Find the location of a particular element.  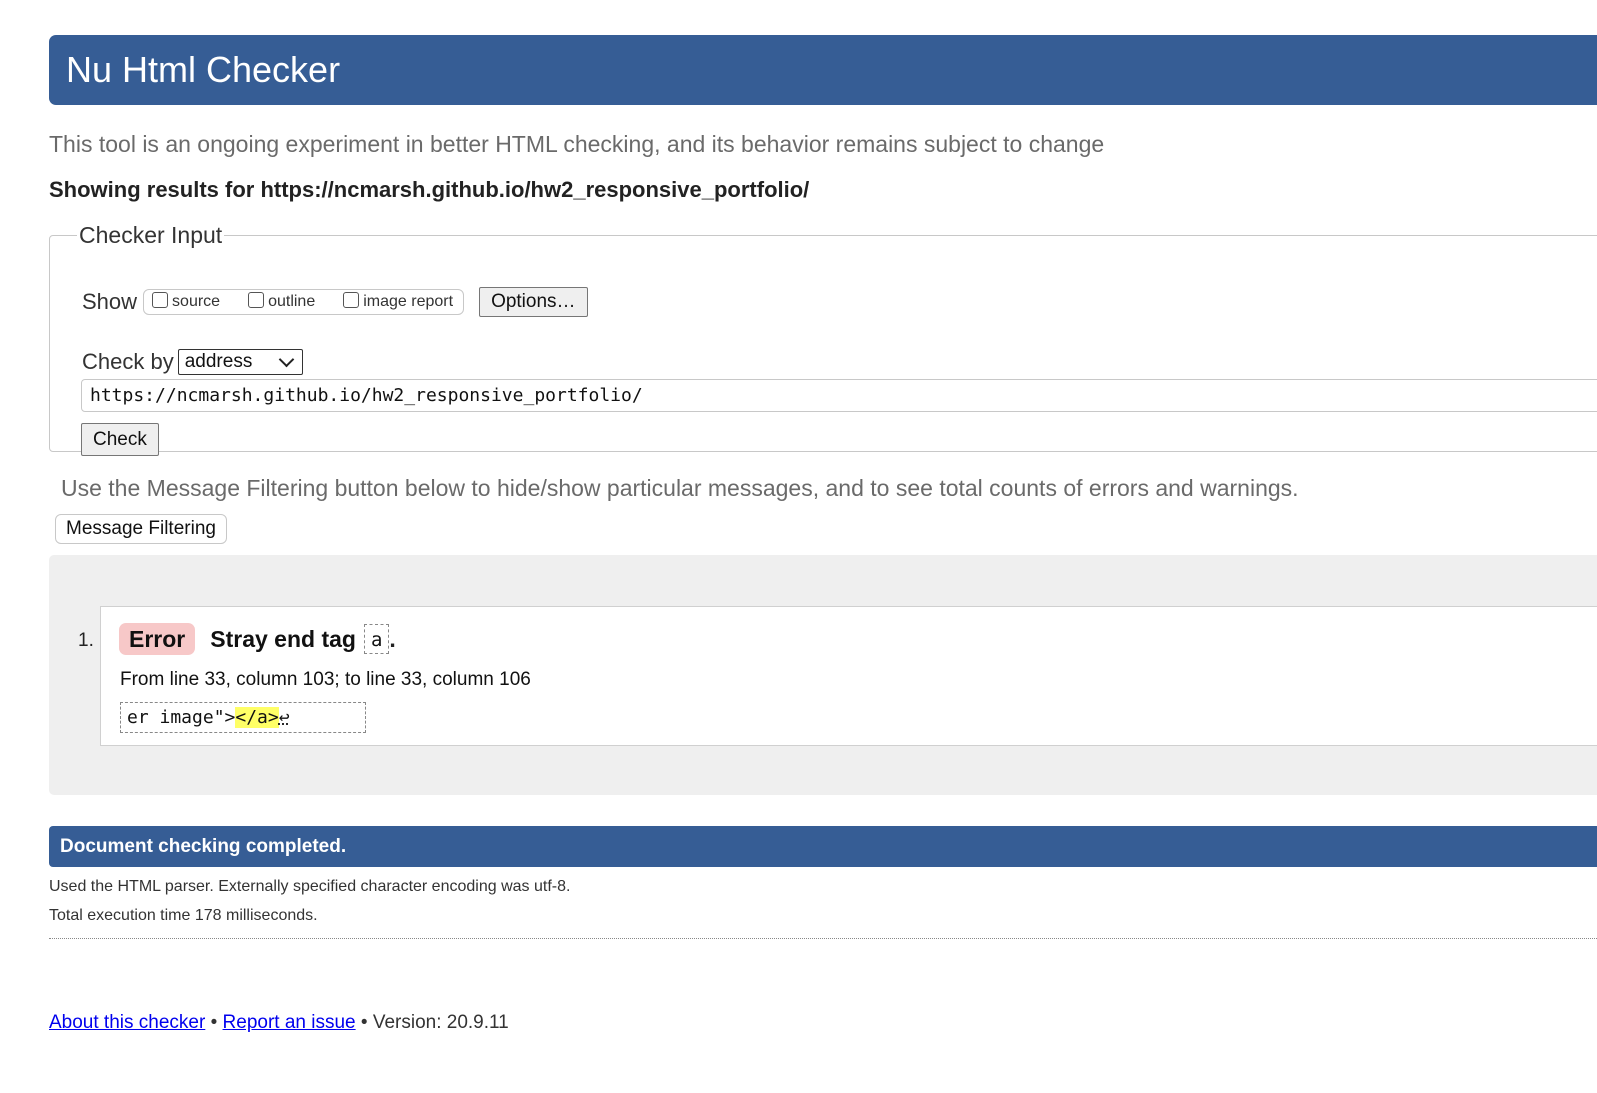

message-header: Error Stray end tag a . is located at coordinates (257, 639).